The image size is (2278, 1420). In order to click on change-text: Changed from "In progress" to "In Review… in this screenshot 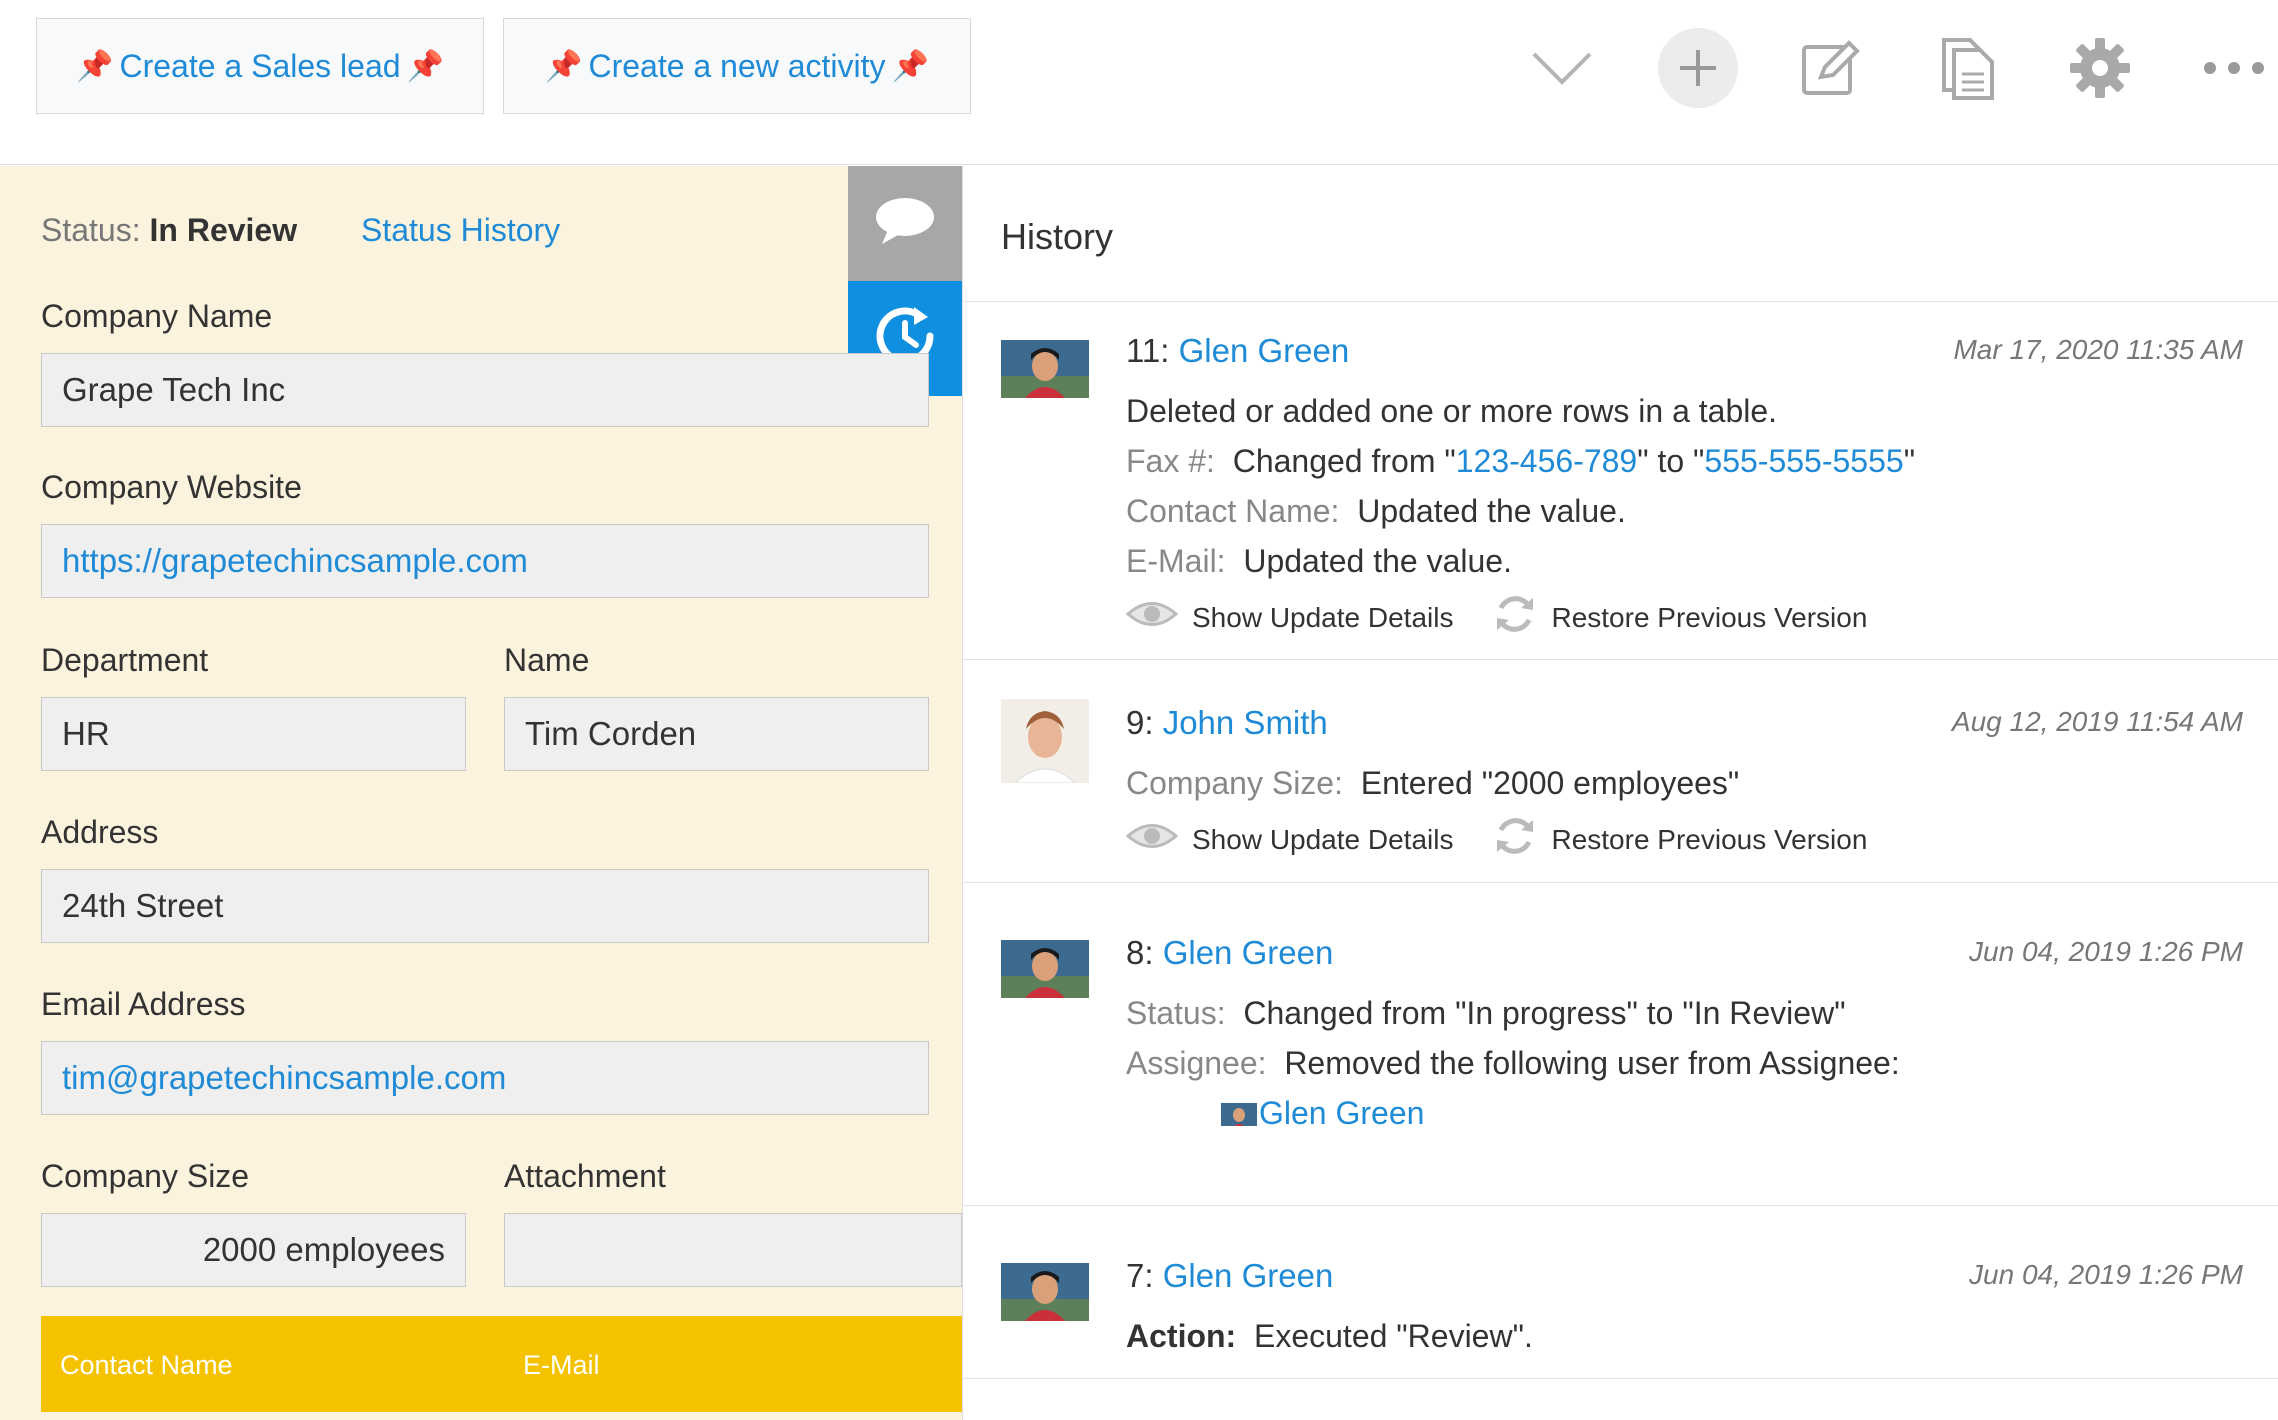, I will do `click(1544, 1013)`.